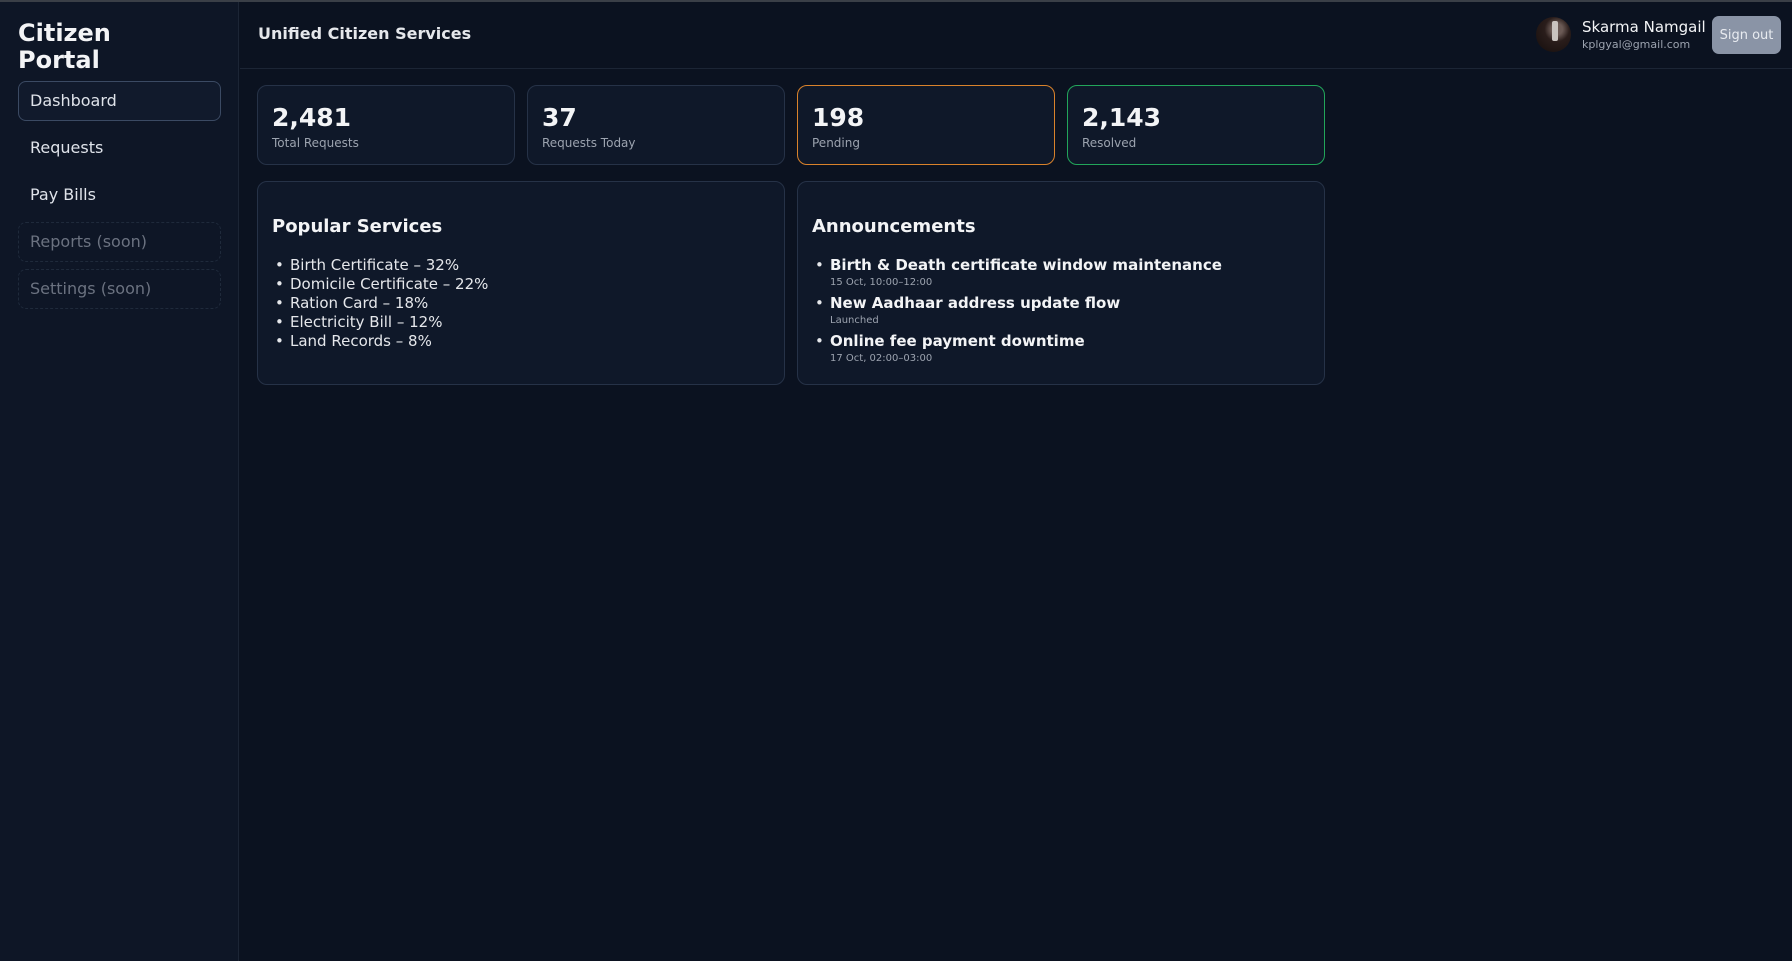  Describe the element at coordinates (1644, 27) in the screenshot. I see `user-name: Skarma Namgail` at that location.